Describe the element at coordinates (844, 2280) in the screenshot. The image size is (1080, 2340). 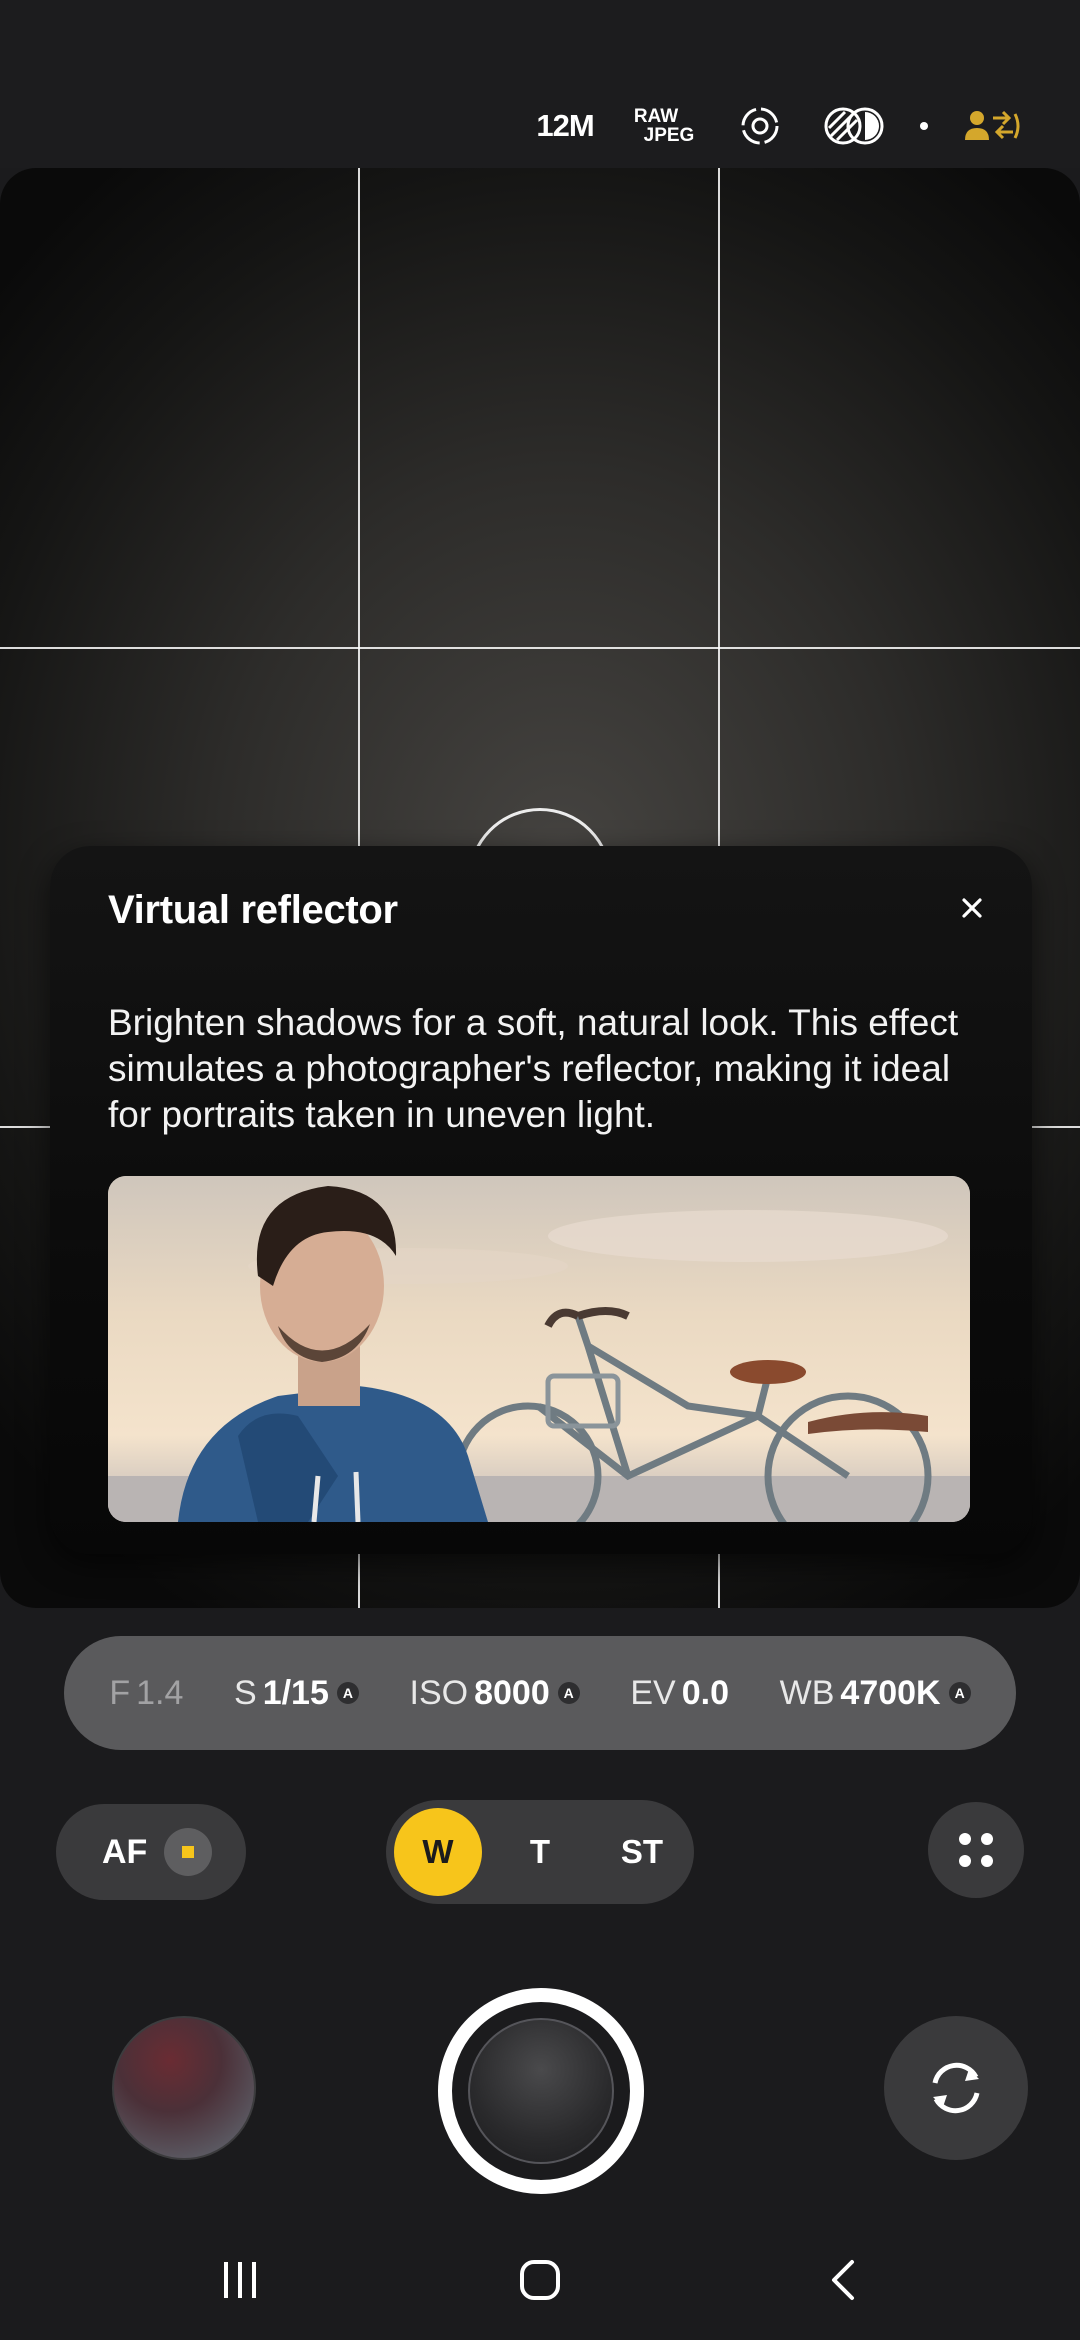
I see `back-icon` at that location.